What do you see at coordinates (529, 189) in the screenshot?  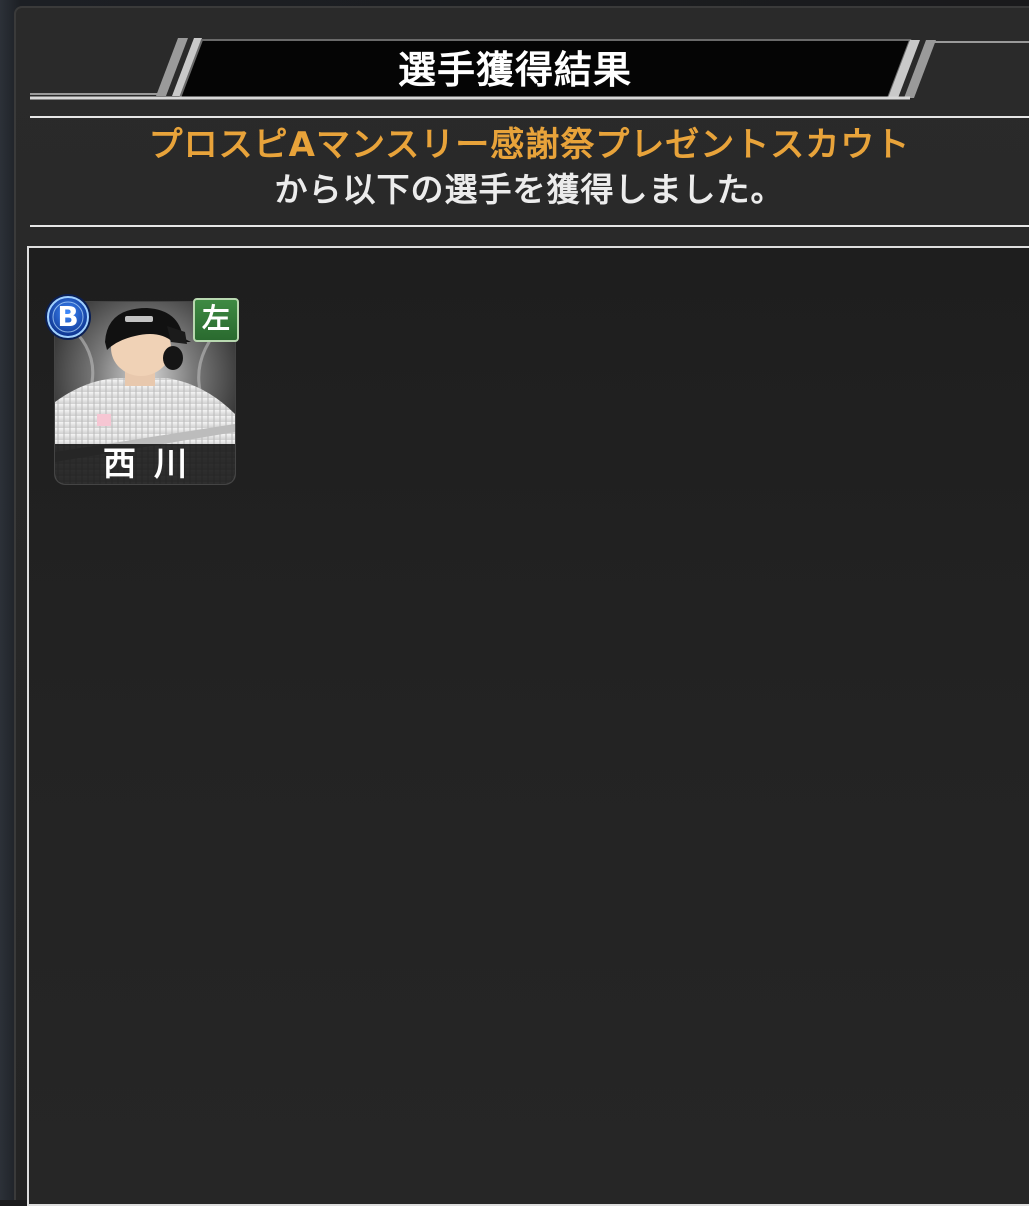 I see `result-message-text: から以下の選手を獲得しました。` at bounding box center [529, 189].